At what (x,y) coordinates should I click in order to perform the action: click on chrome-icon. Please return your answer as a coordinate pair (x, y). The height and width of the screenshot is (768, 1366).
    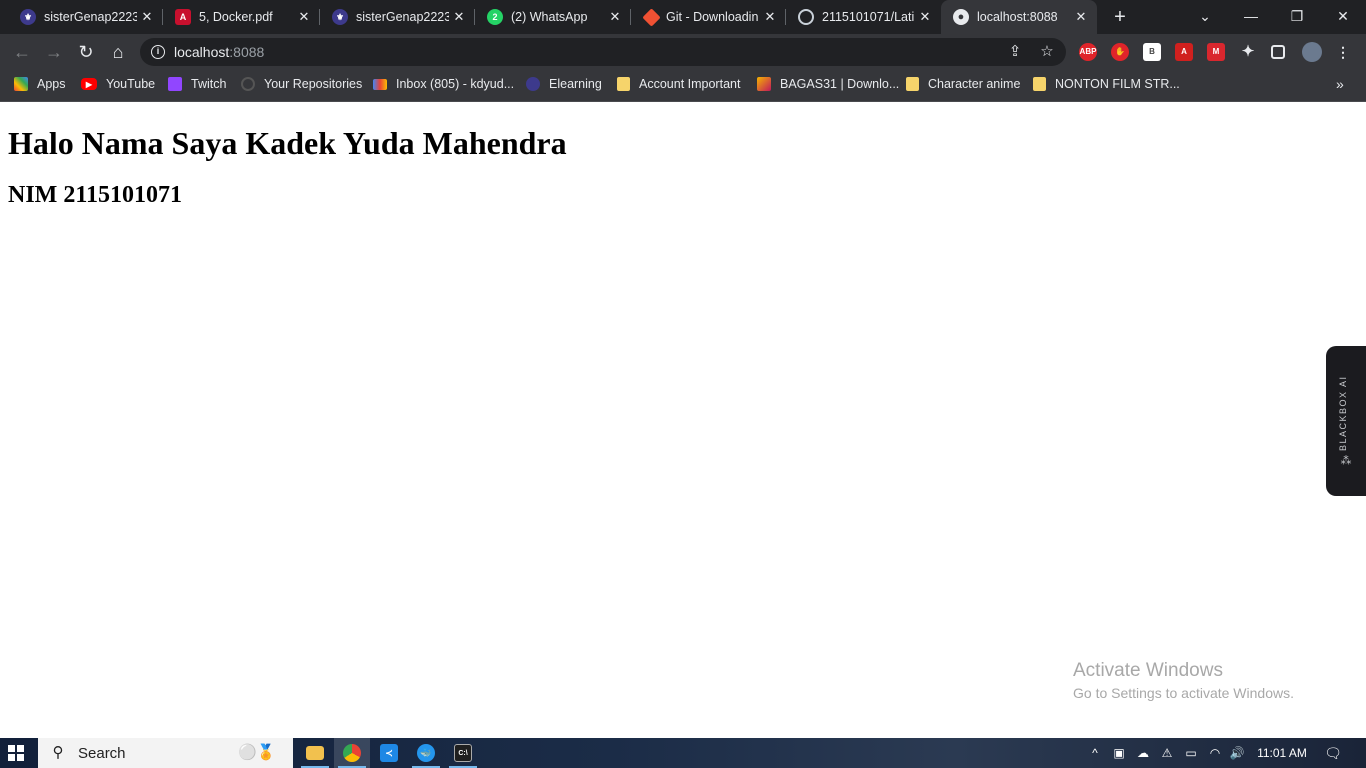
    Looking at the image, I should click on (352, 753).